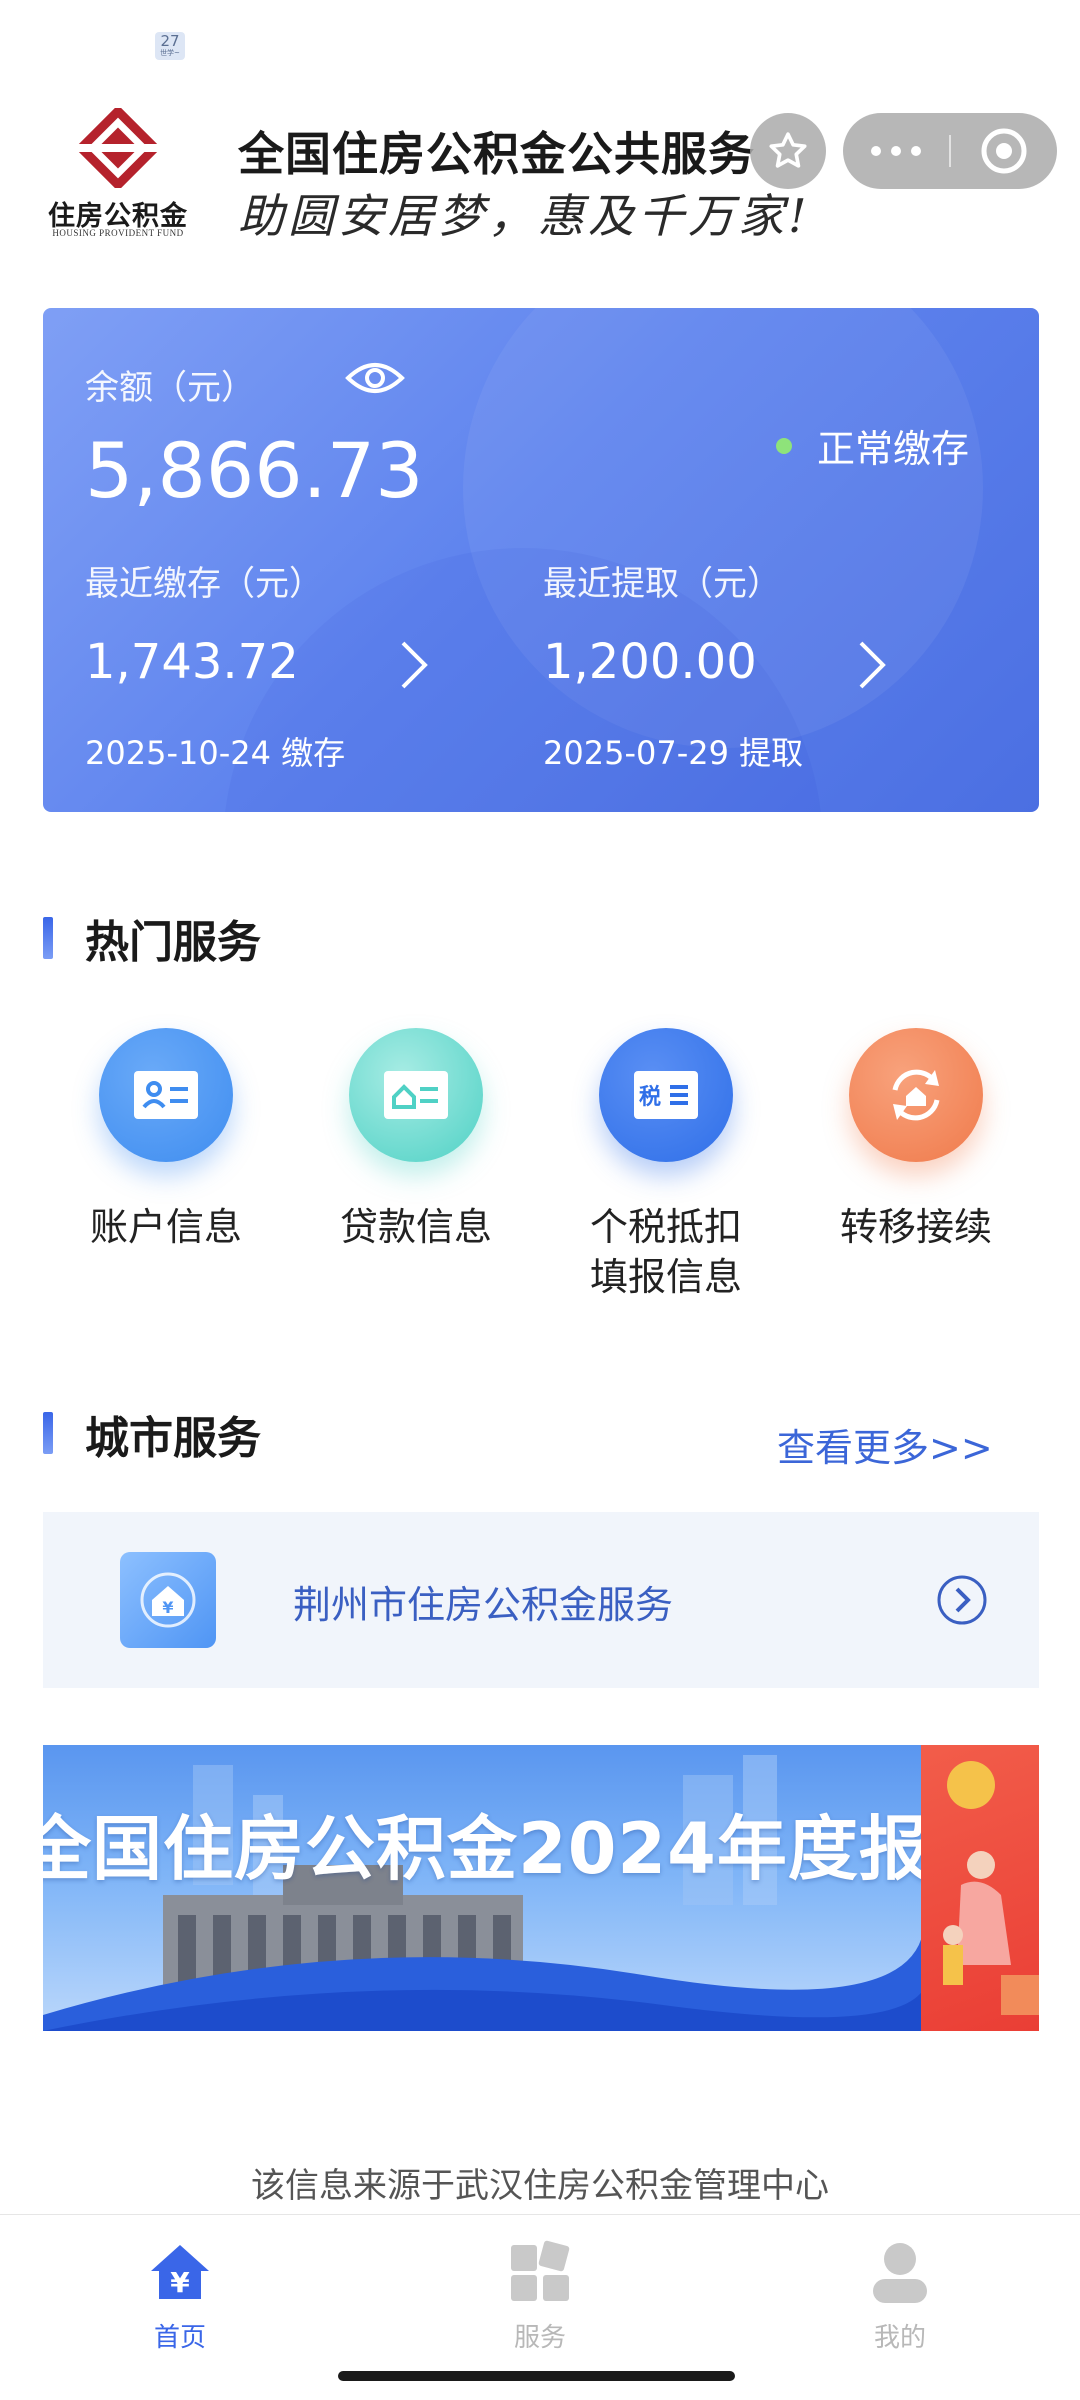 The image size is (1080, 2400). I want to click on status-text: 正常缴存, so click(893, 449).